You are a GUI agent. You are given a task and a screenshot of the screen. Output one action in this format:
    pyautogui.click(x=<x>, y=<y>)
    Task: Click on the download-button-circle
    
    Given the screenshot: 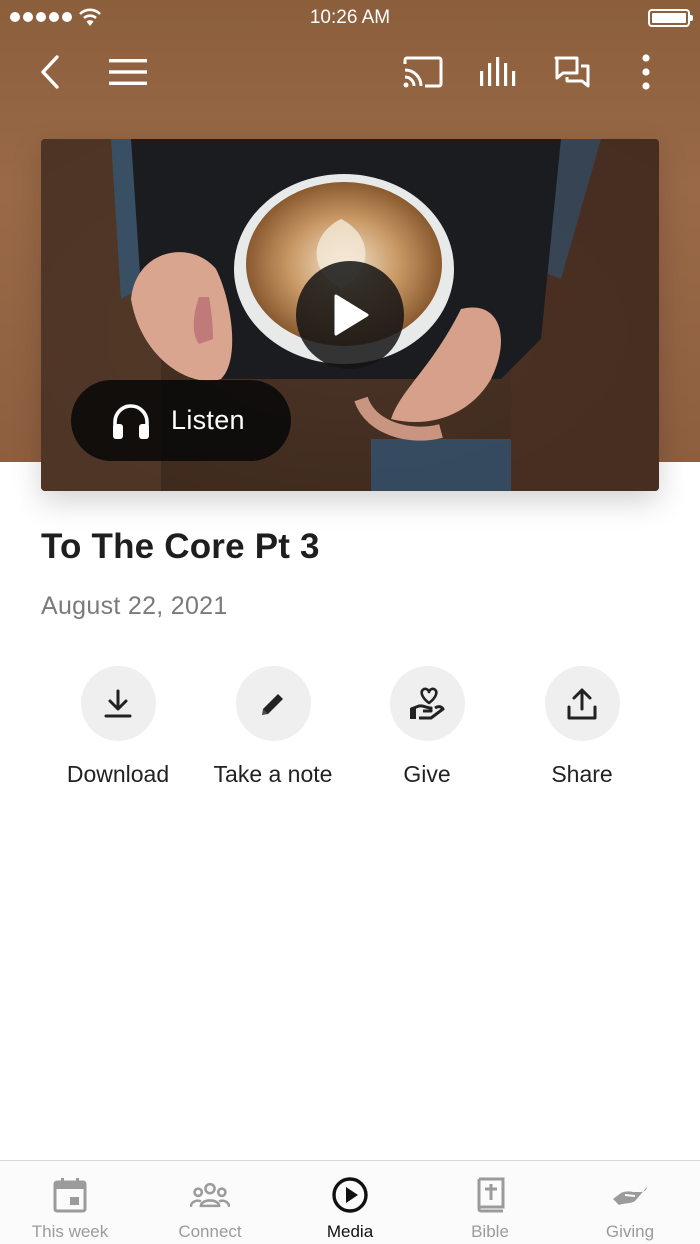 What is the action you would take?
    pyautogui.click(x=118, y=703)
    